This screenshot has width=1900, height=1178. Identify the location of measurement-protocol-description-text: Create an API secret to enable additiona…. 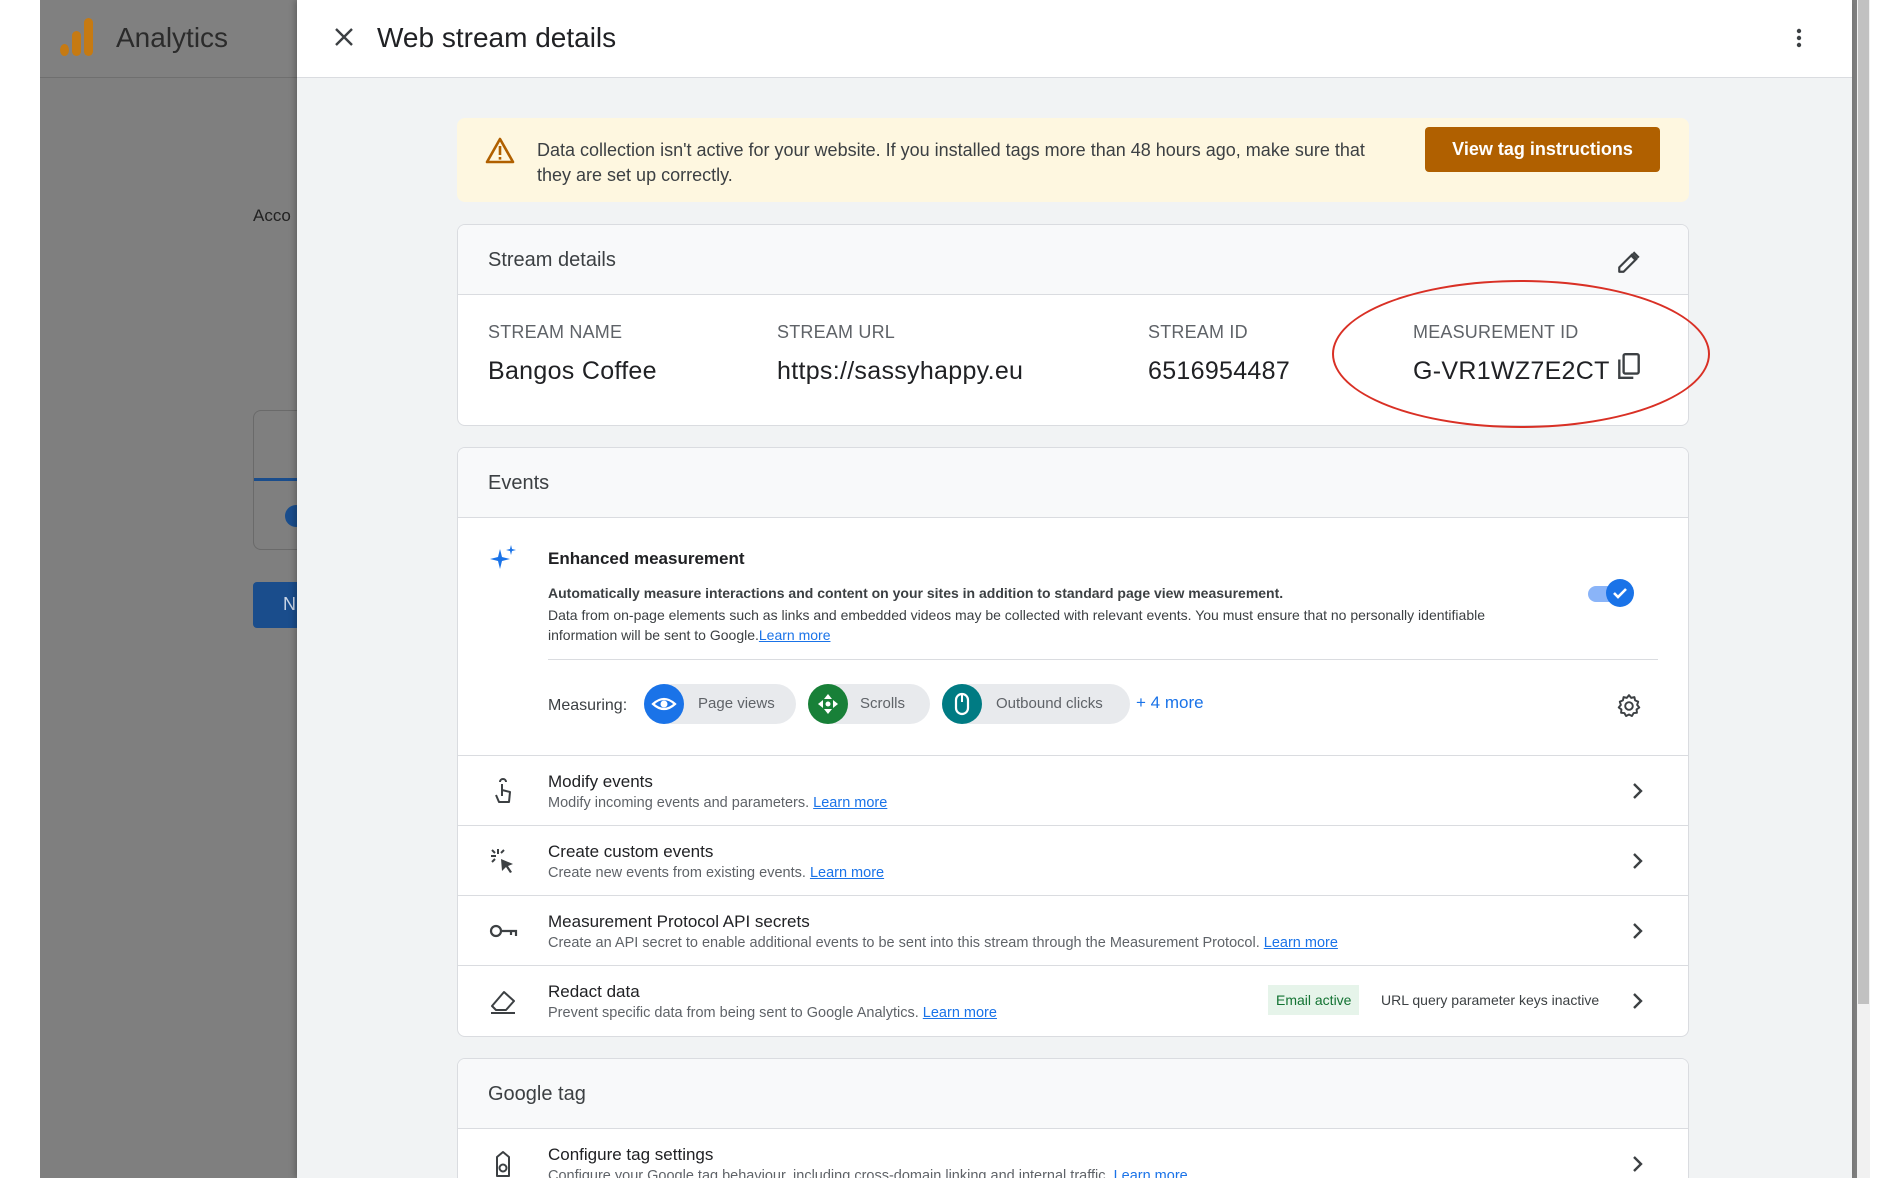
(904, 943).